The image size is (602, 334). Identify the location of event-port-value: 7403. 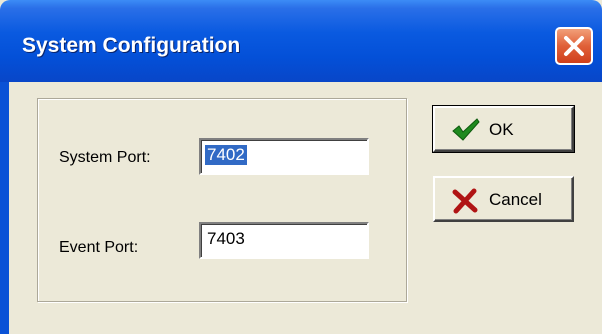
(226, 238).